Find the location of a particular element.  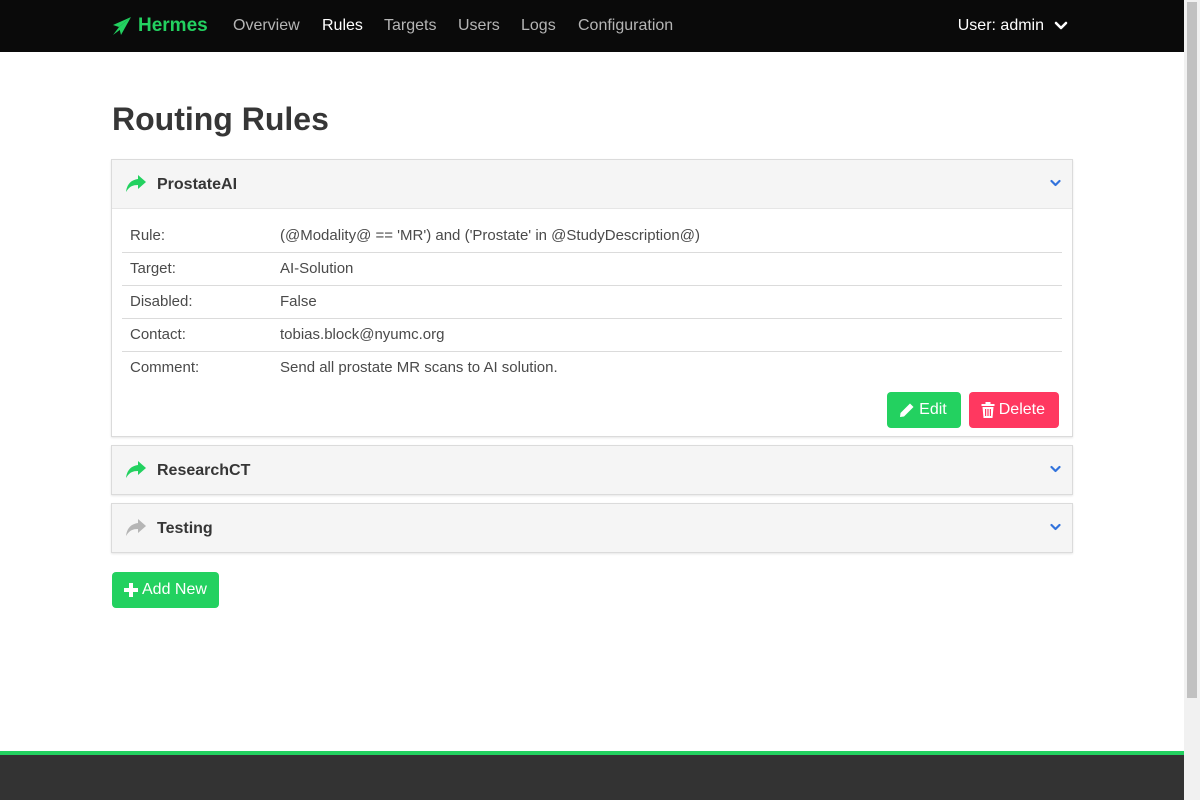

field-value: tobias.block@nyumc.org is located at coordinates (667, 335).